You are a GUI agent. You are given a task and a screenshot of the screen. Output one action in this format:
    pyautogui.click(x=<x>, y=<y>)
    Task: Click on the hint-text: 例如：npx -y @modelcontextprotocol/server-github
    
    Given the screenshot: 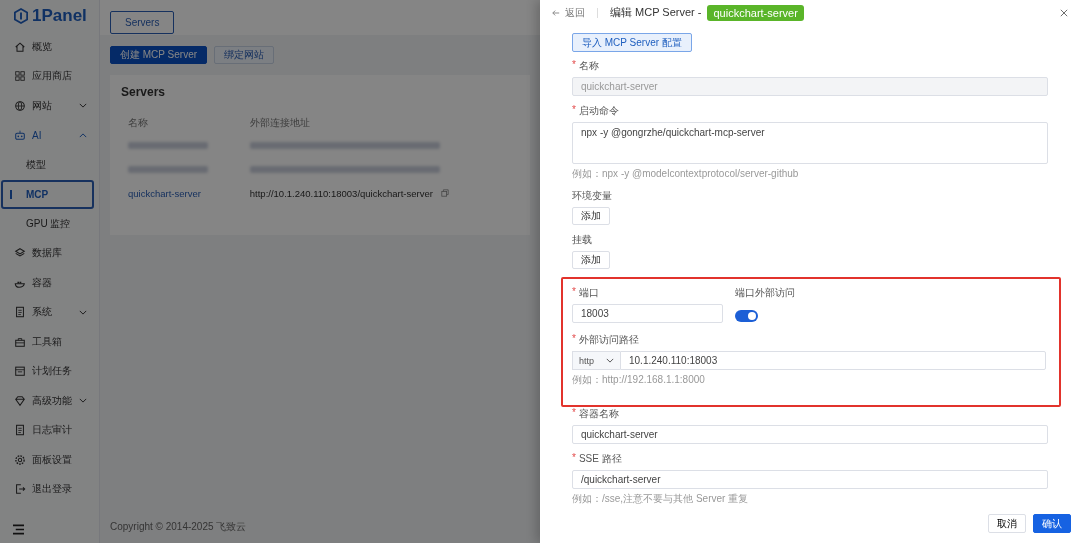 What is the action you would take?
    pyautogui.click(x=686, y=174)
    